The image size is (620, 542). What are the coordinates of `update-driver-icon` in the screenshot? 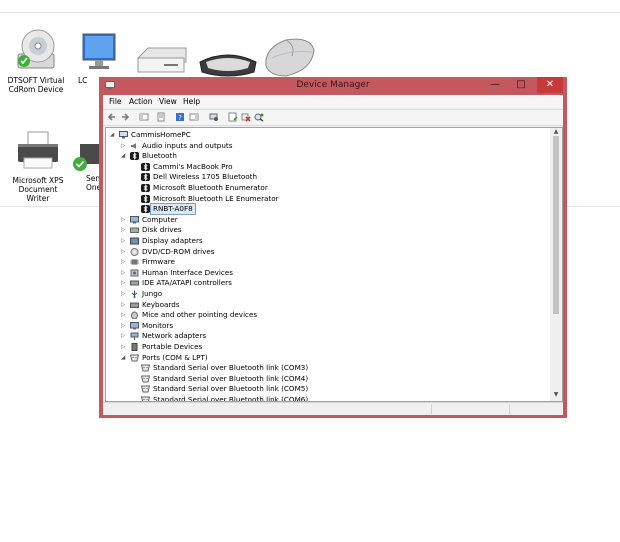 It's located at (233, 117).